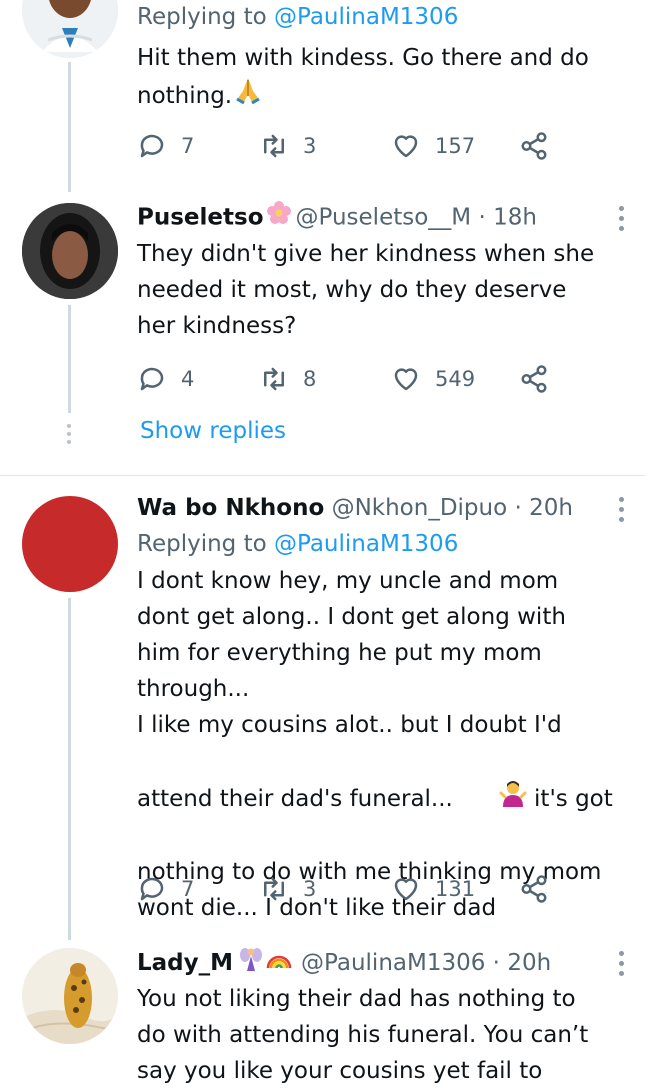 The height and width of the screenshot is (1089, 645). What do you see at coordinates (69, 769) in the screenshot?
I see `thread-line-third` at bounding box center [69, 769].